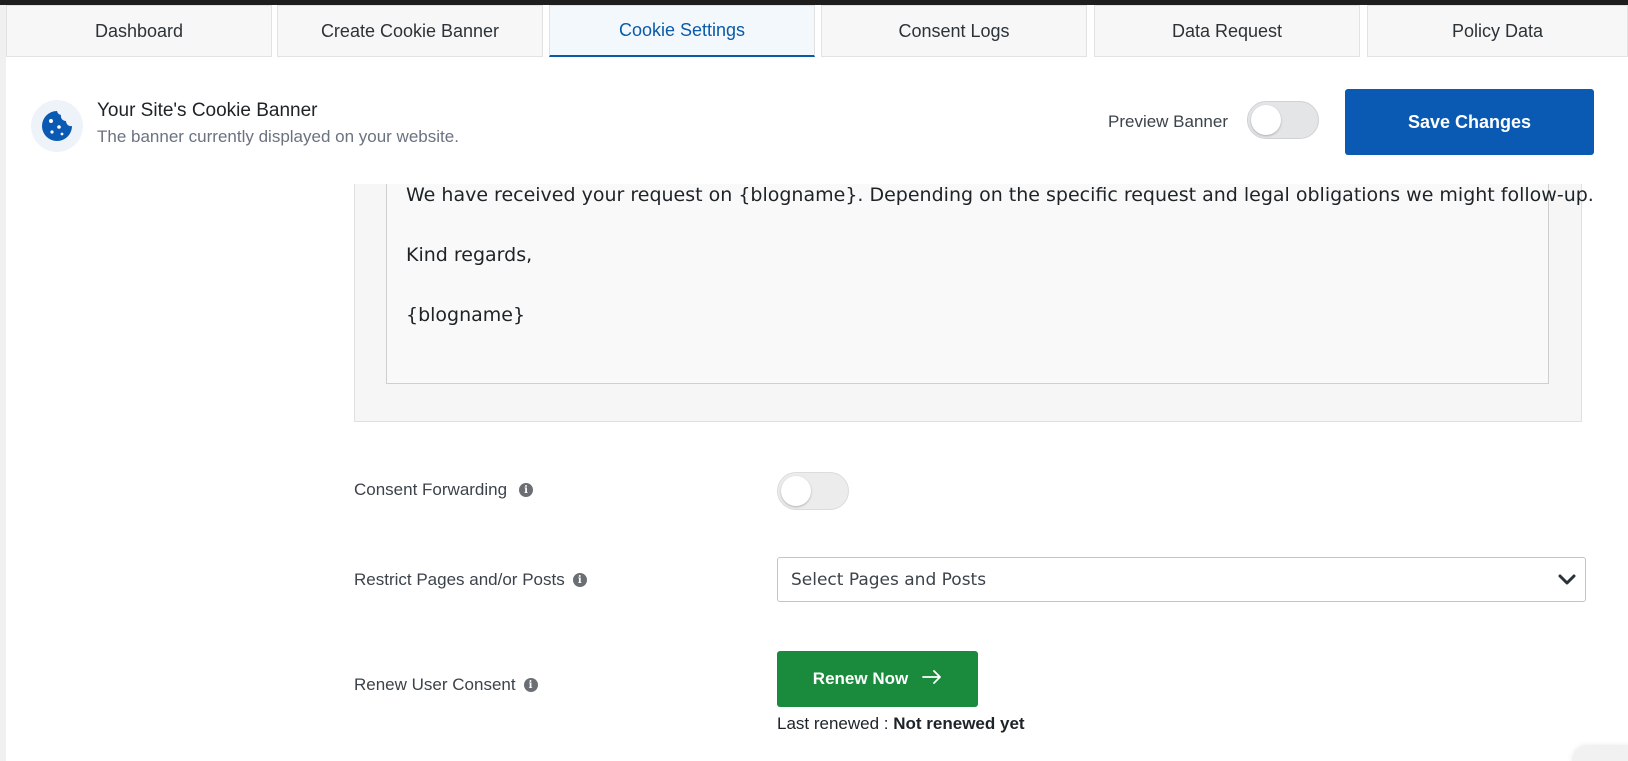 The height and width of the screenshot is (761, 1628). What do you see at coordinates (57, 126) in the screenshot?
I see `cookie-icon` at bounding box center [57, 126].